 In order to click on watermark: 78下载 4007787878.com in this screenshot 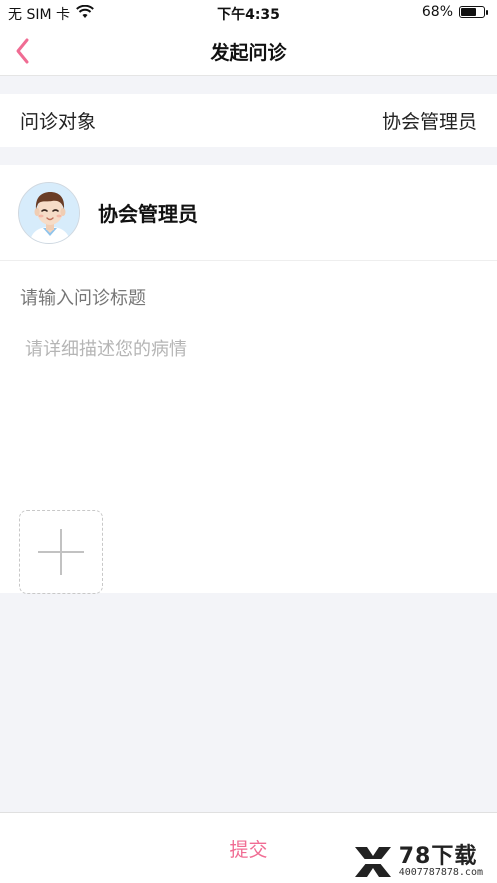, I will do `click(417, 862)`.